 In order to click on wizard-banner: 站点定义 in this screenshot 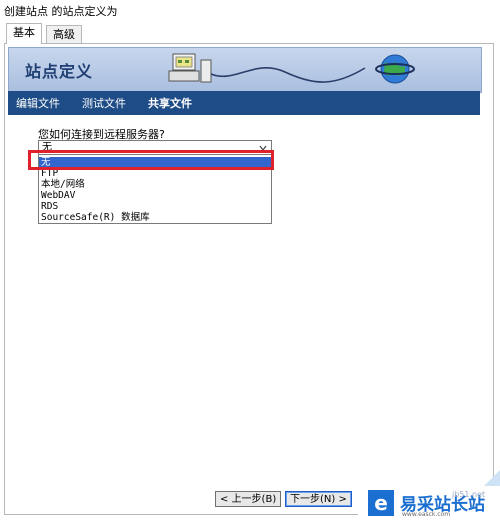, I will do `click(245, 70)`.